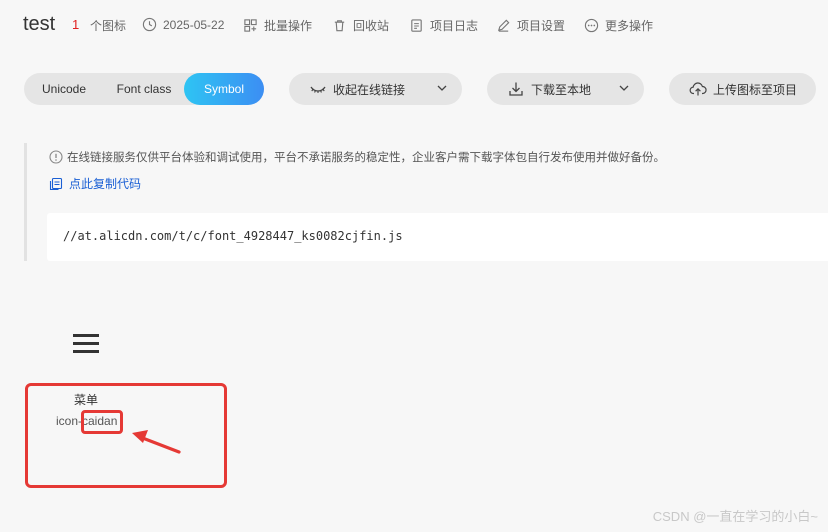 Image resolution: width=828 pixels, height=532 pixels. I want to click on clock-icon, so click(149, 24).